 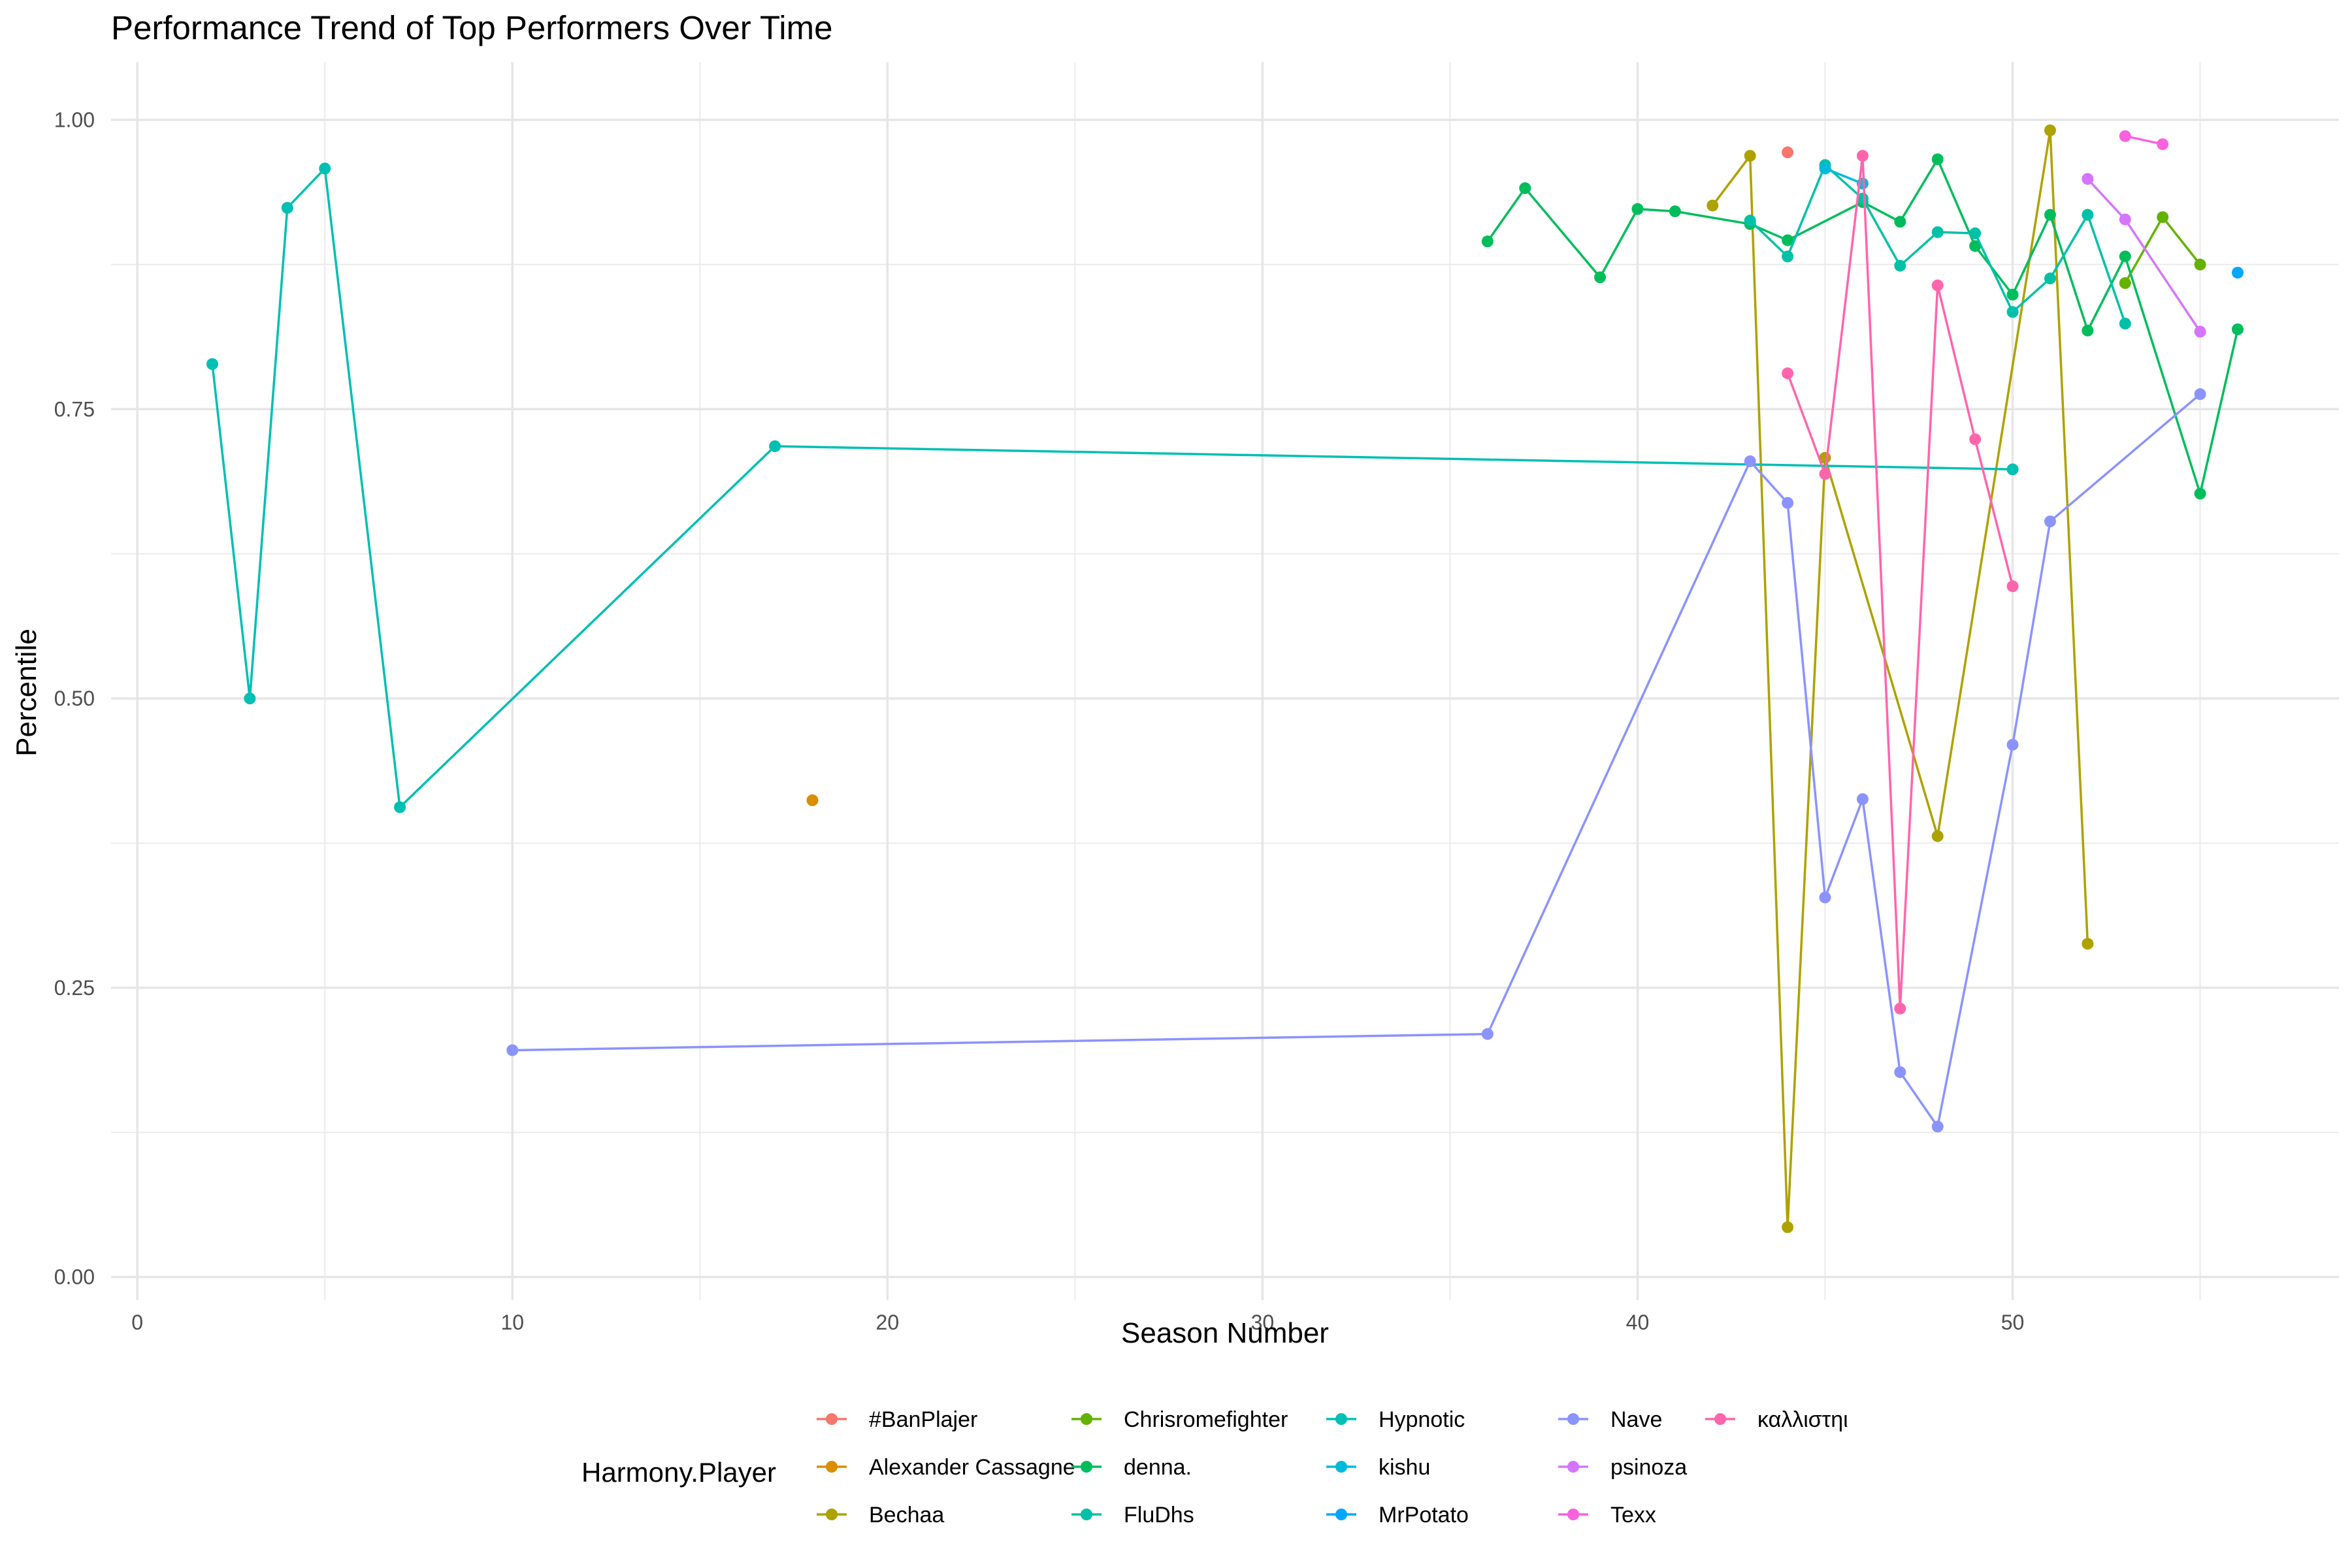 What do you see at coordinates (137, 1322) in the screenshot?
I see `x-tick-label: 0` at bounding box center [137, 1322].